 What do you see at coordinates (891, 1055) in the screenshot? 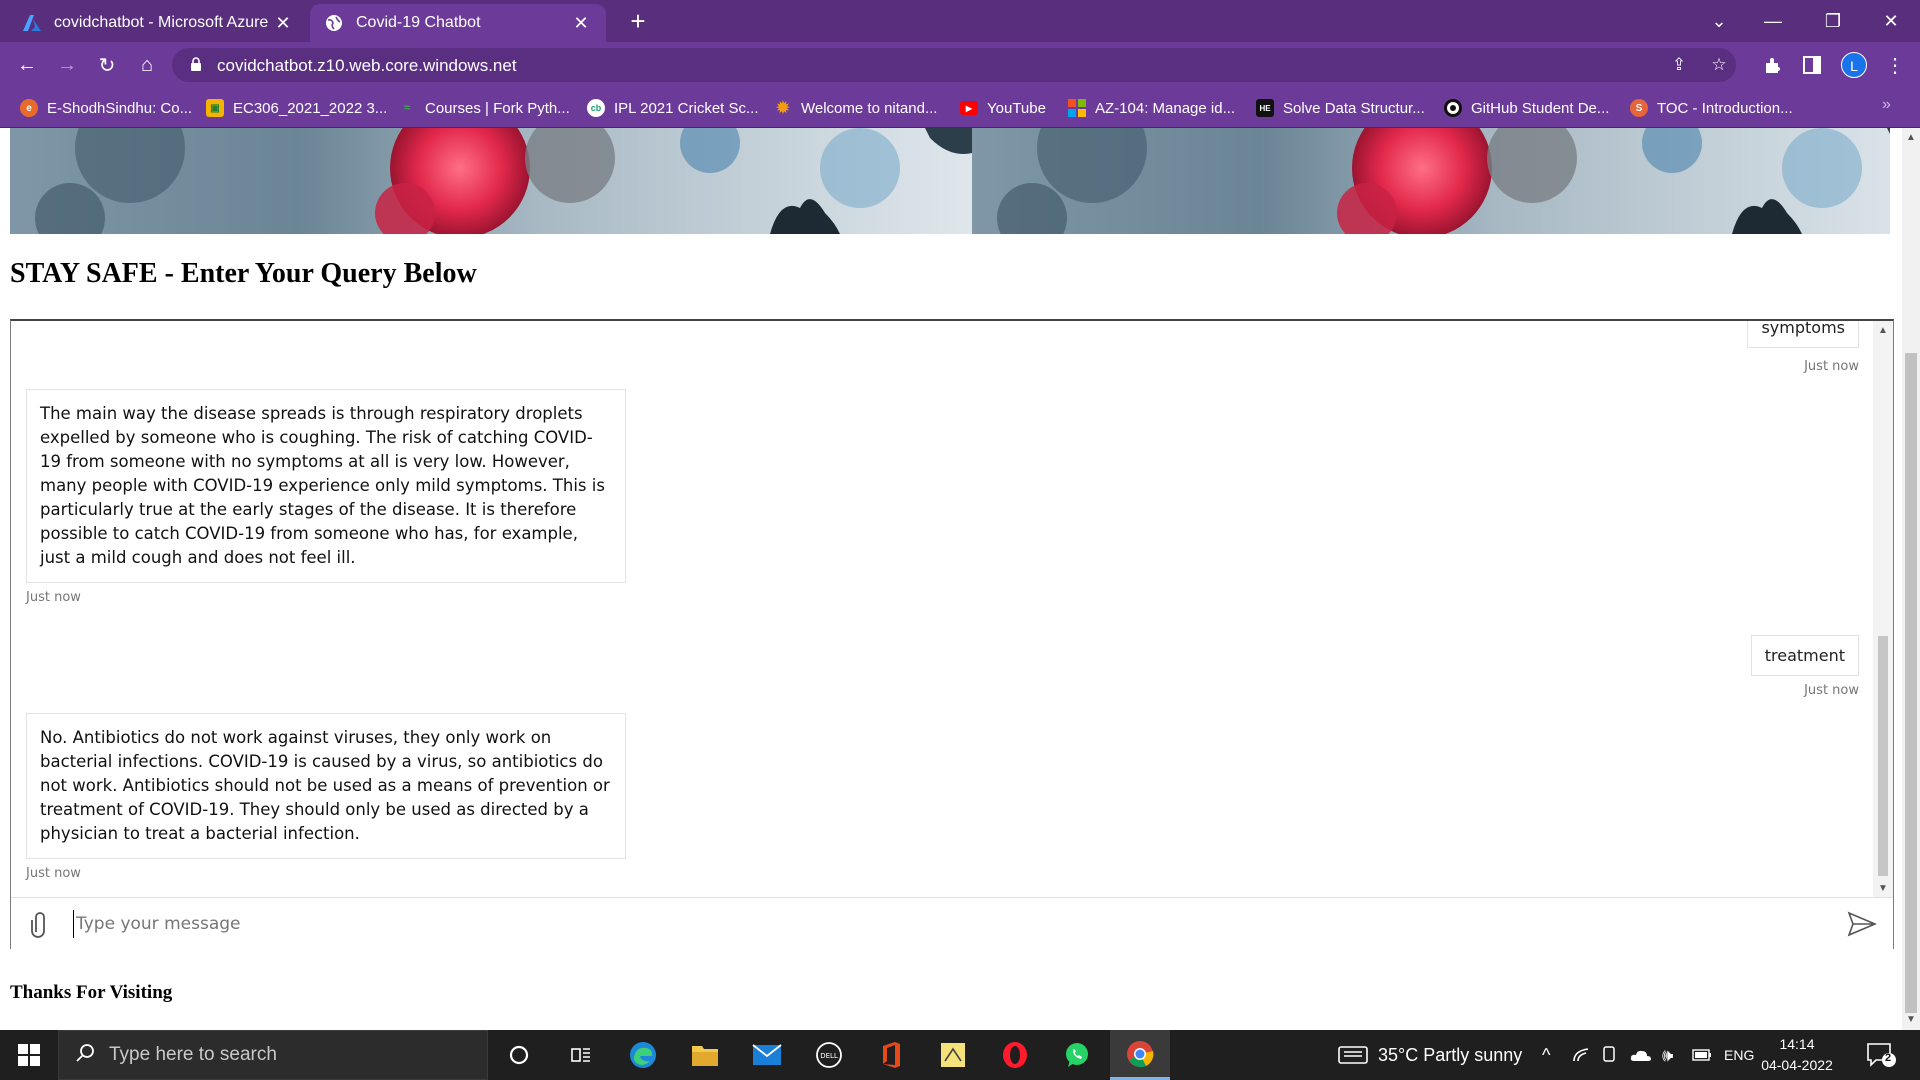
I see `office-icon` at bounding box center [891, 1055].